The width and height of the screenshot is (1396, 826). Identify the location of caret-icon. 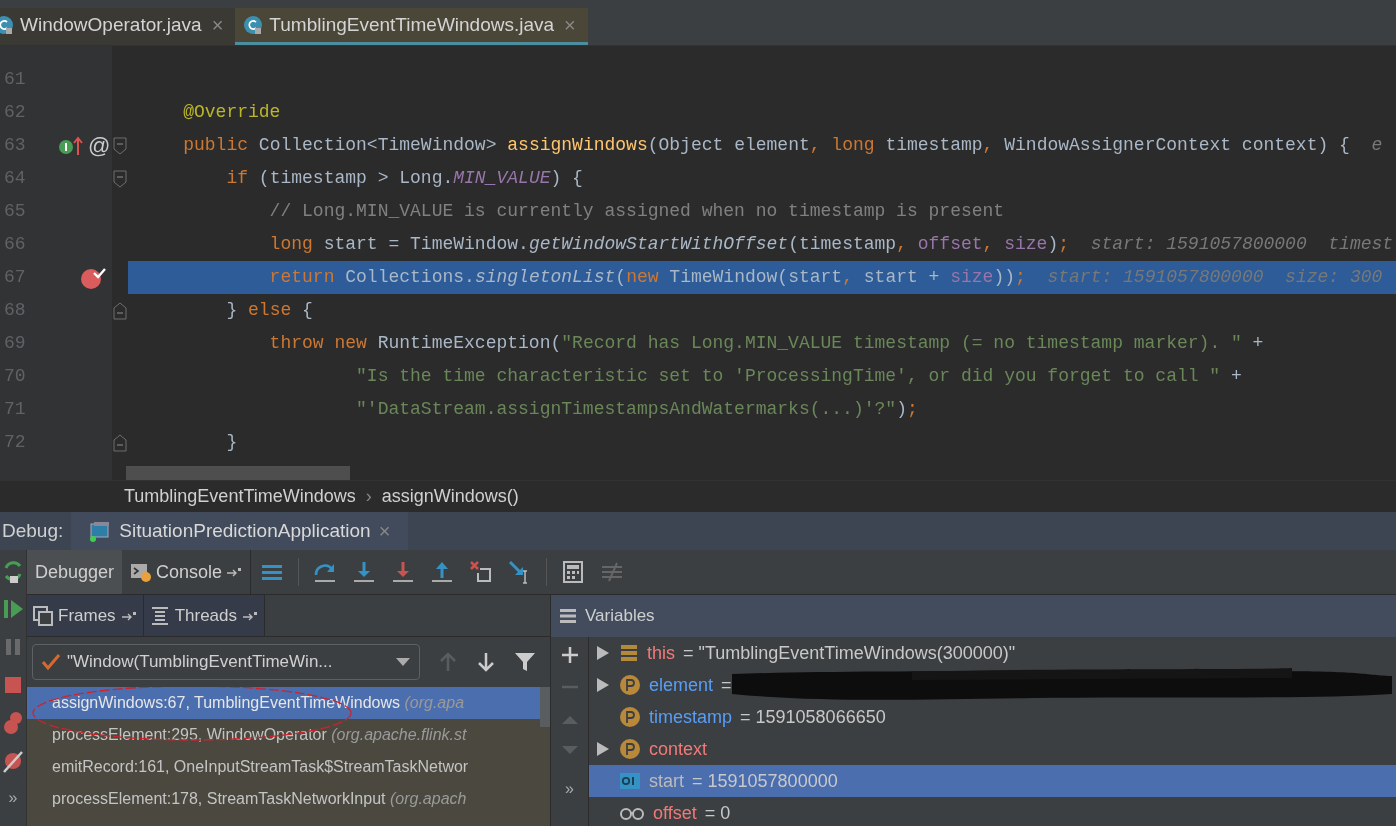
(403, 662).